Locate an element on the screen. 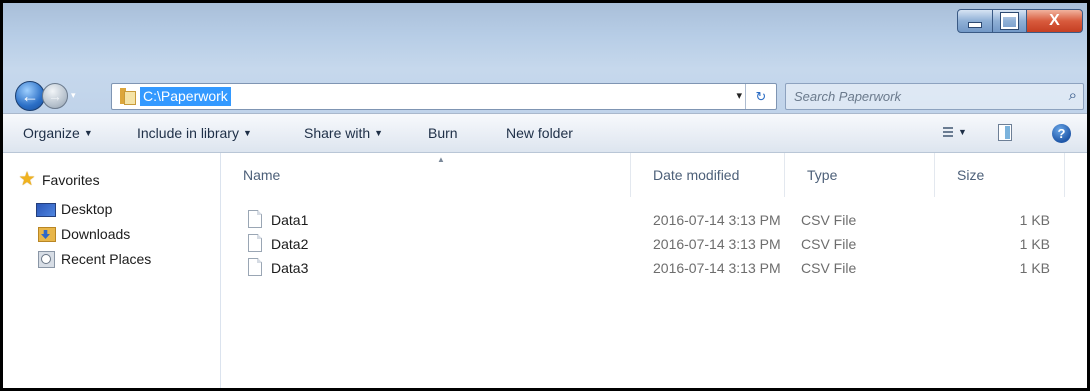  column-header-label: Date modified is located at coordinates (696, 175).